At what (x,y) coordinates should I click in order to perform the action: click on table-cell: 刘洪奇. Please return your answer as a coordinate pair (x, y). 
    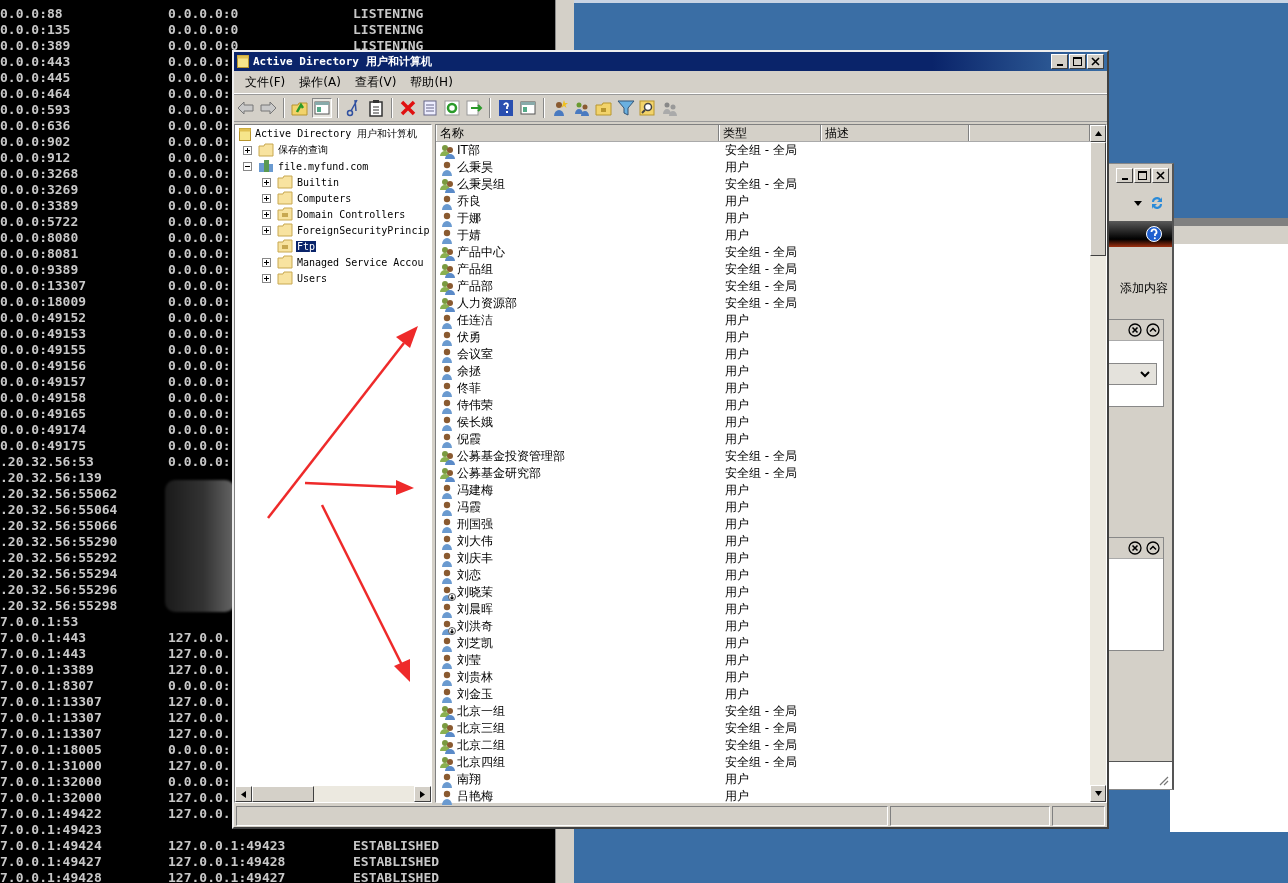
    Looking at the image, I should click on (475, 626).